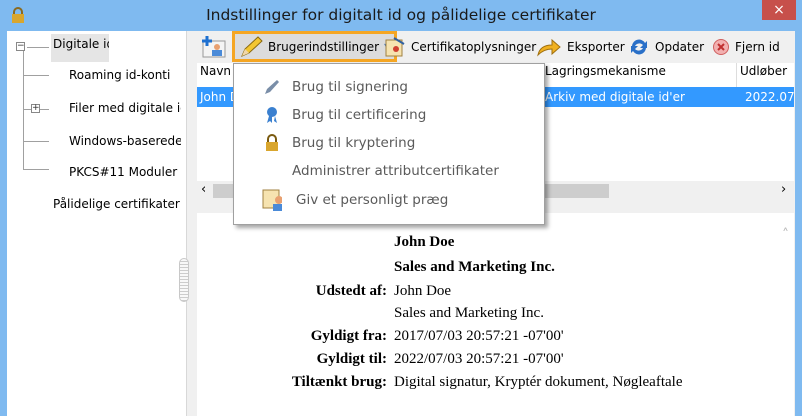 The height and width of the screenshot is (416, 802). What do you see at coordinates (474, 267) in the screenshot?
I see `detail-org: Sales and Marketing Inc.` at bounding box center [474, 267].